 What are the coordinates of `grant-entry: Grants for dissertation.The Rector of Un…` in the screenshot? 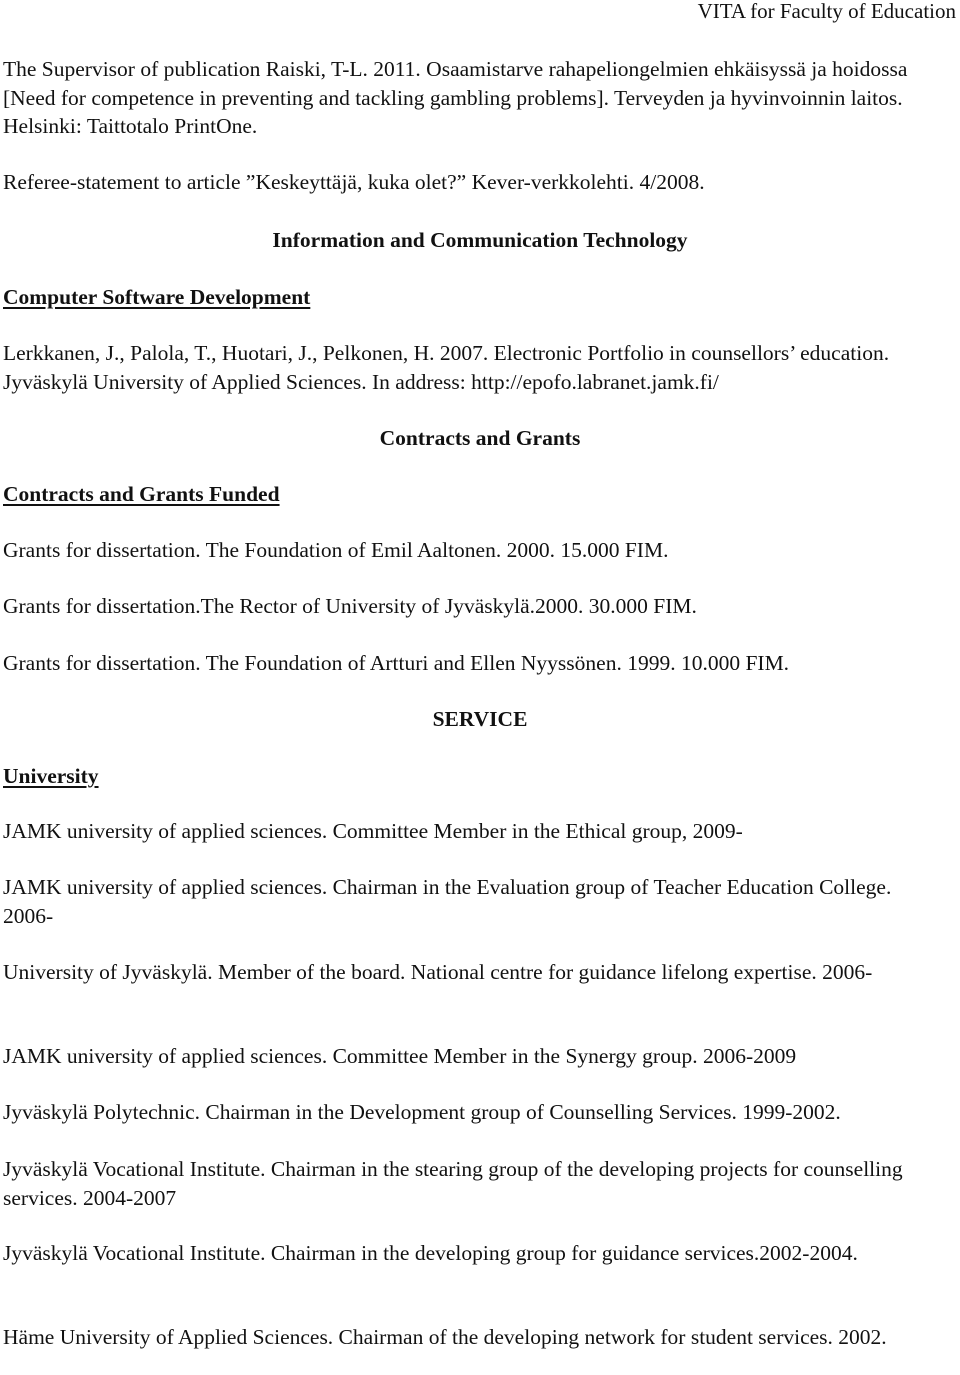 It's located at (350, 606).